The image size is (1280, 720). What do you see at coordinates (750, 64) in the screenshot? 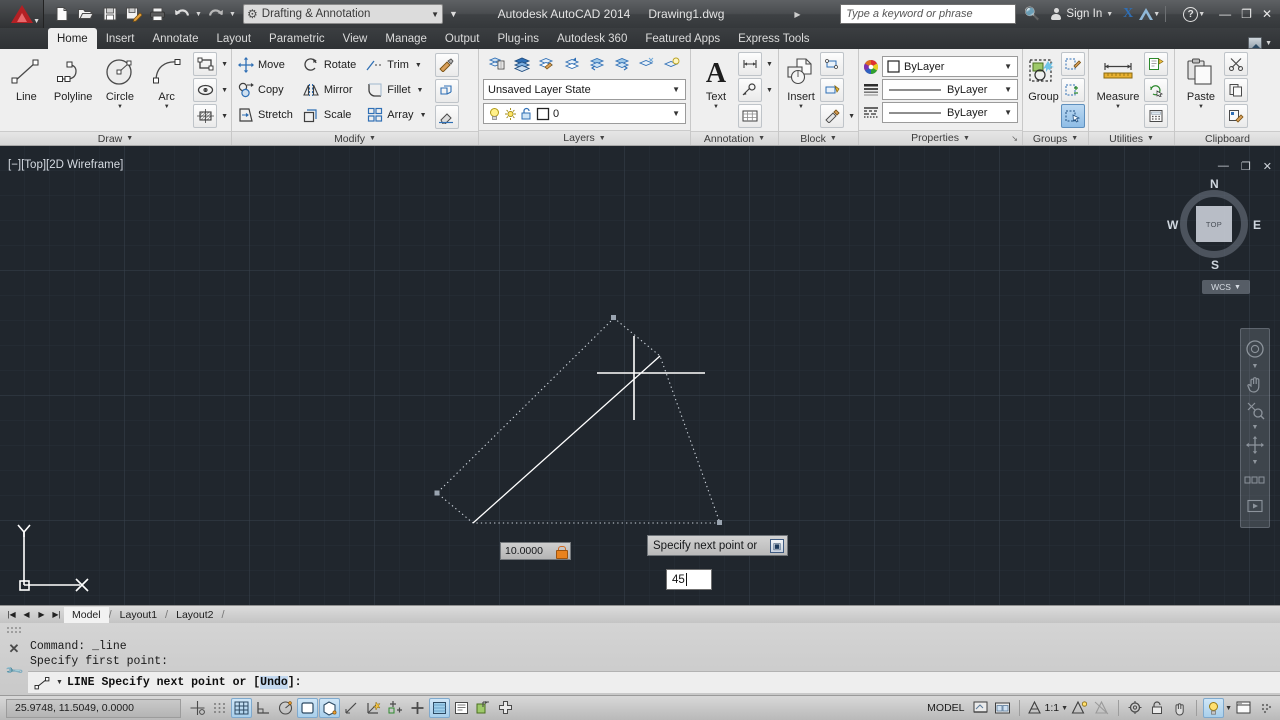
I see `dimension-button` at bounding box center [750, 64].